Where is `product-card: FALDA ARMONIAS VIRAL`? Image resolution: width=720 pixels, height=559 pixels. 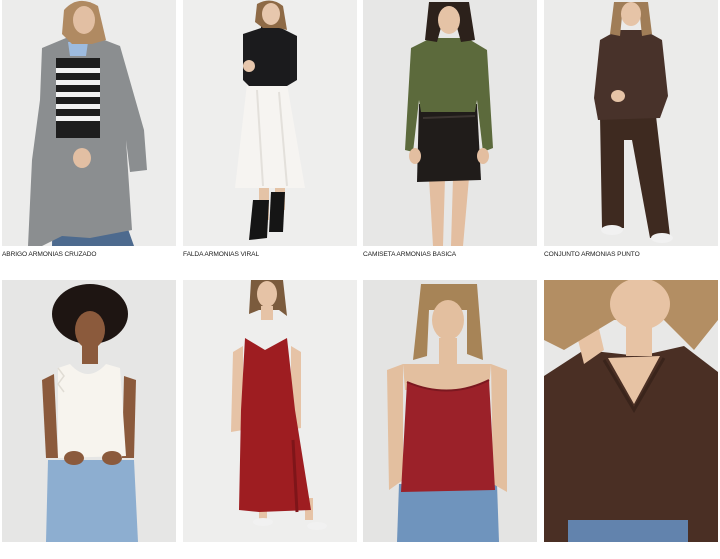
product-card: FALDA ARMONIAS VIRAL is located at coordinates (270, 131).